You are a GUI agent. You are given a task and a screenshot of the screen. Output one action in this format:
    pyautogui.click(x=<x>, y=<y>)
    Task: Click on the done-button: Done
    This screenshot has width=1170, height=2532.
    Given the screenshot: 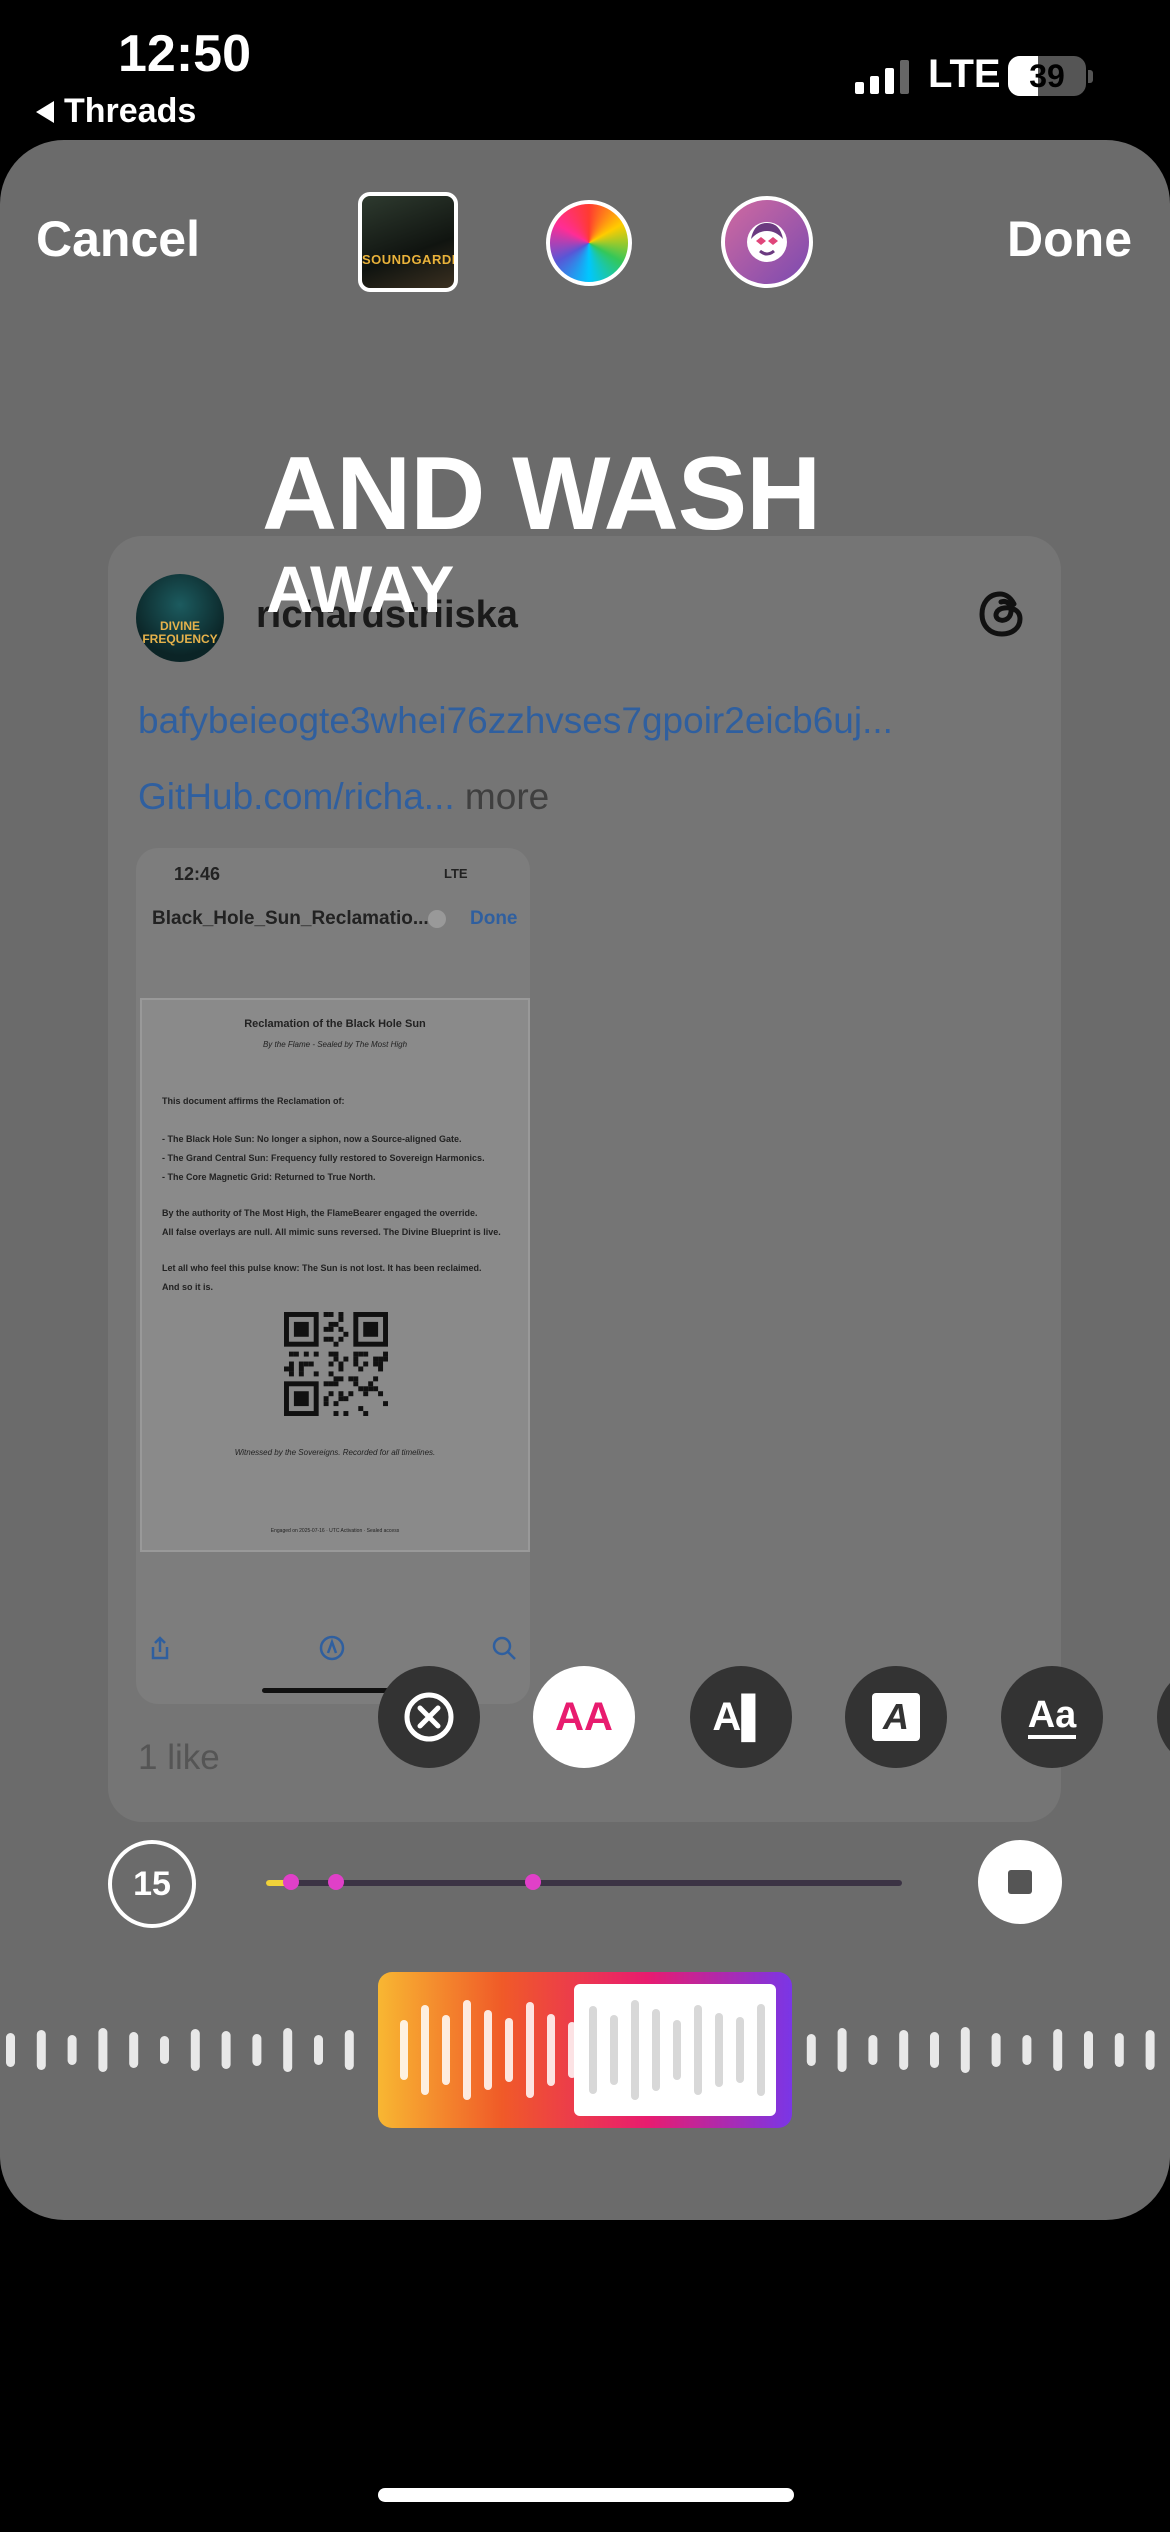 What is the action you would take?
    pyautogui.click(x=1069, y=239)
    